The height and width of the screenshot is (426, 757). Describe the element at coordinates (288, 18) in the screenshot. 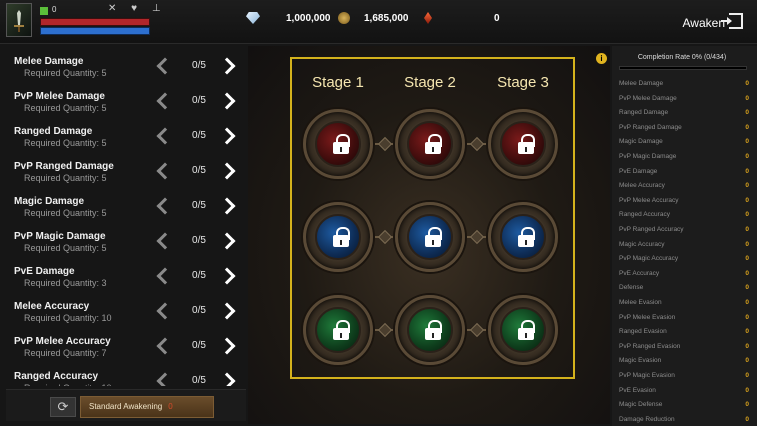

I see `diamond-currency: 1,000,000` at that location.